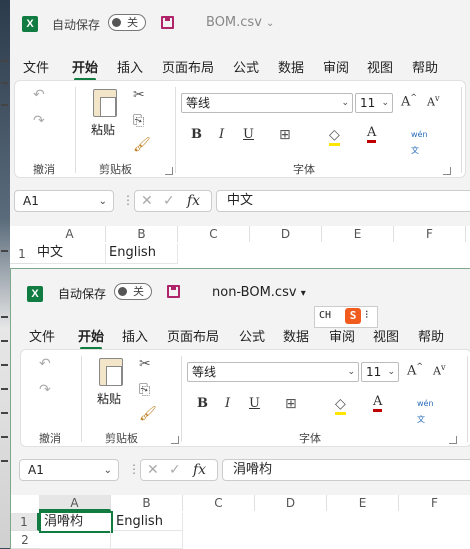 The height and width of the screenshot is (549, 470). What do you see at coordinates (70, 254) in the screenshot?
I see `cell-a1: 中文` at bounding box center [70, 254].